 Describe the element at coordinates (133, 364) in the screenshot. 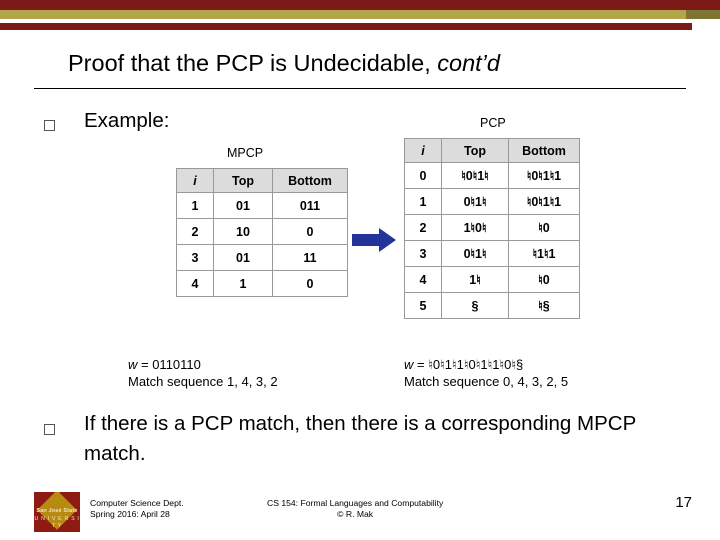

I see `mpcp-note-w-label: w` at that location.